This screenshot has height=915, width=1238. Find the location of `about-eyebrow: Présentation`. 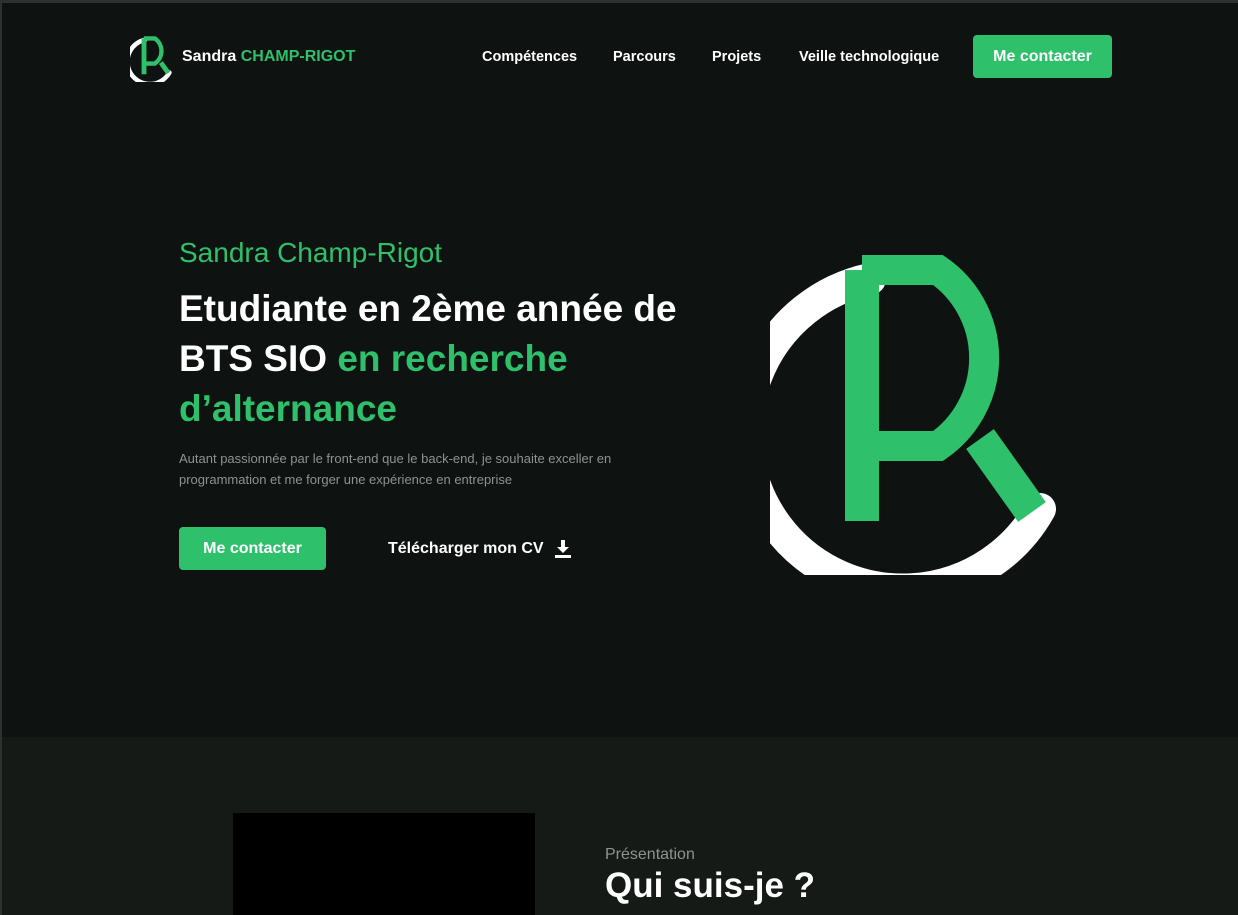

about-eyebrow: Présentation is located at coordinates (650, 854).